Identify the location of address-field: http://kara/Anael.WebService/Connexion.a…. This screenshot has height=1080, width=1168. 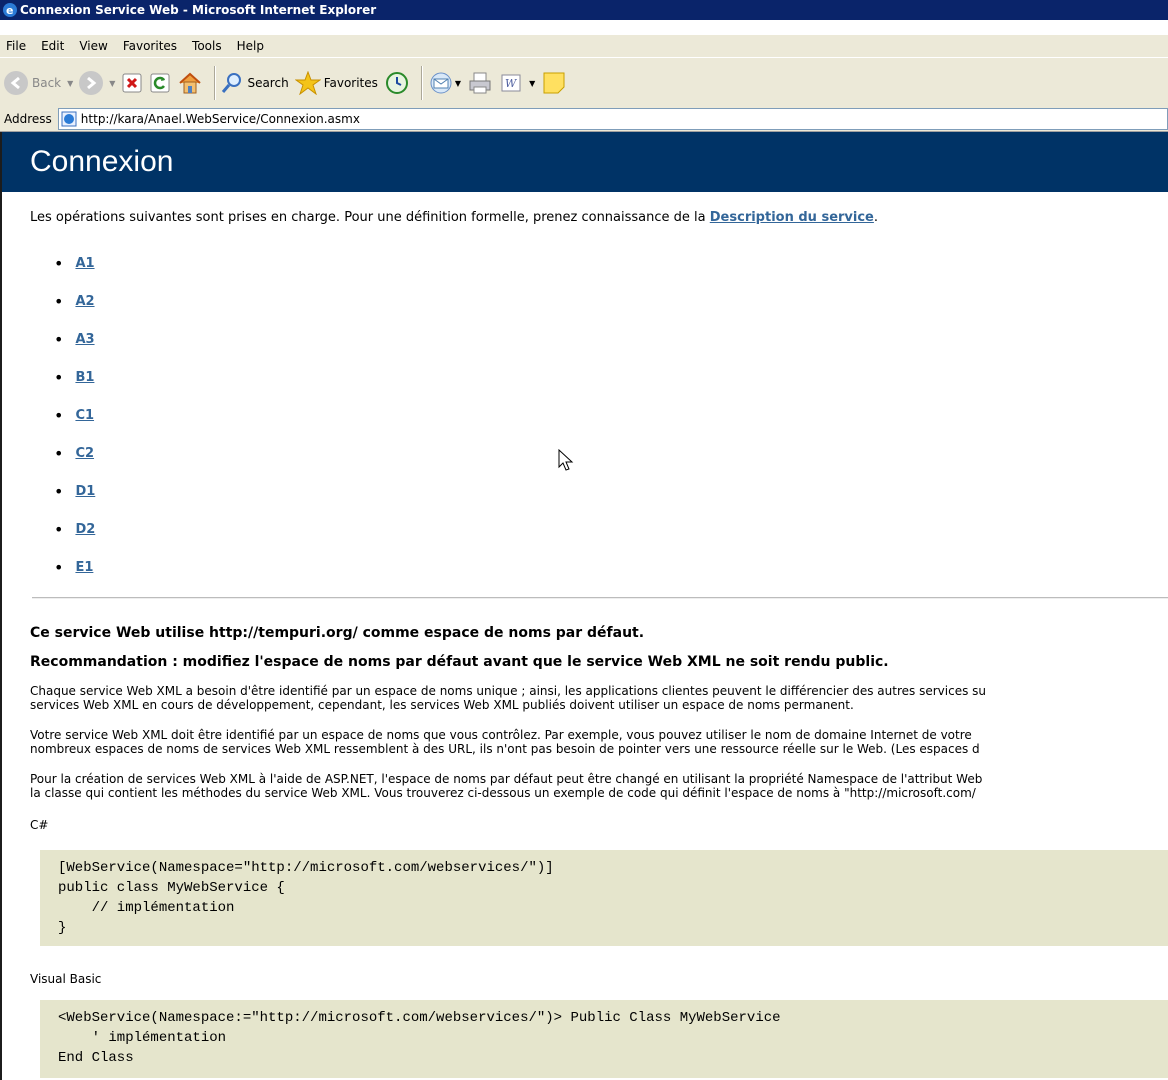
(612, 119).